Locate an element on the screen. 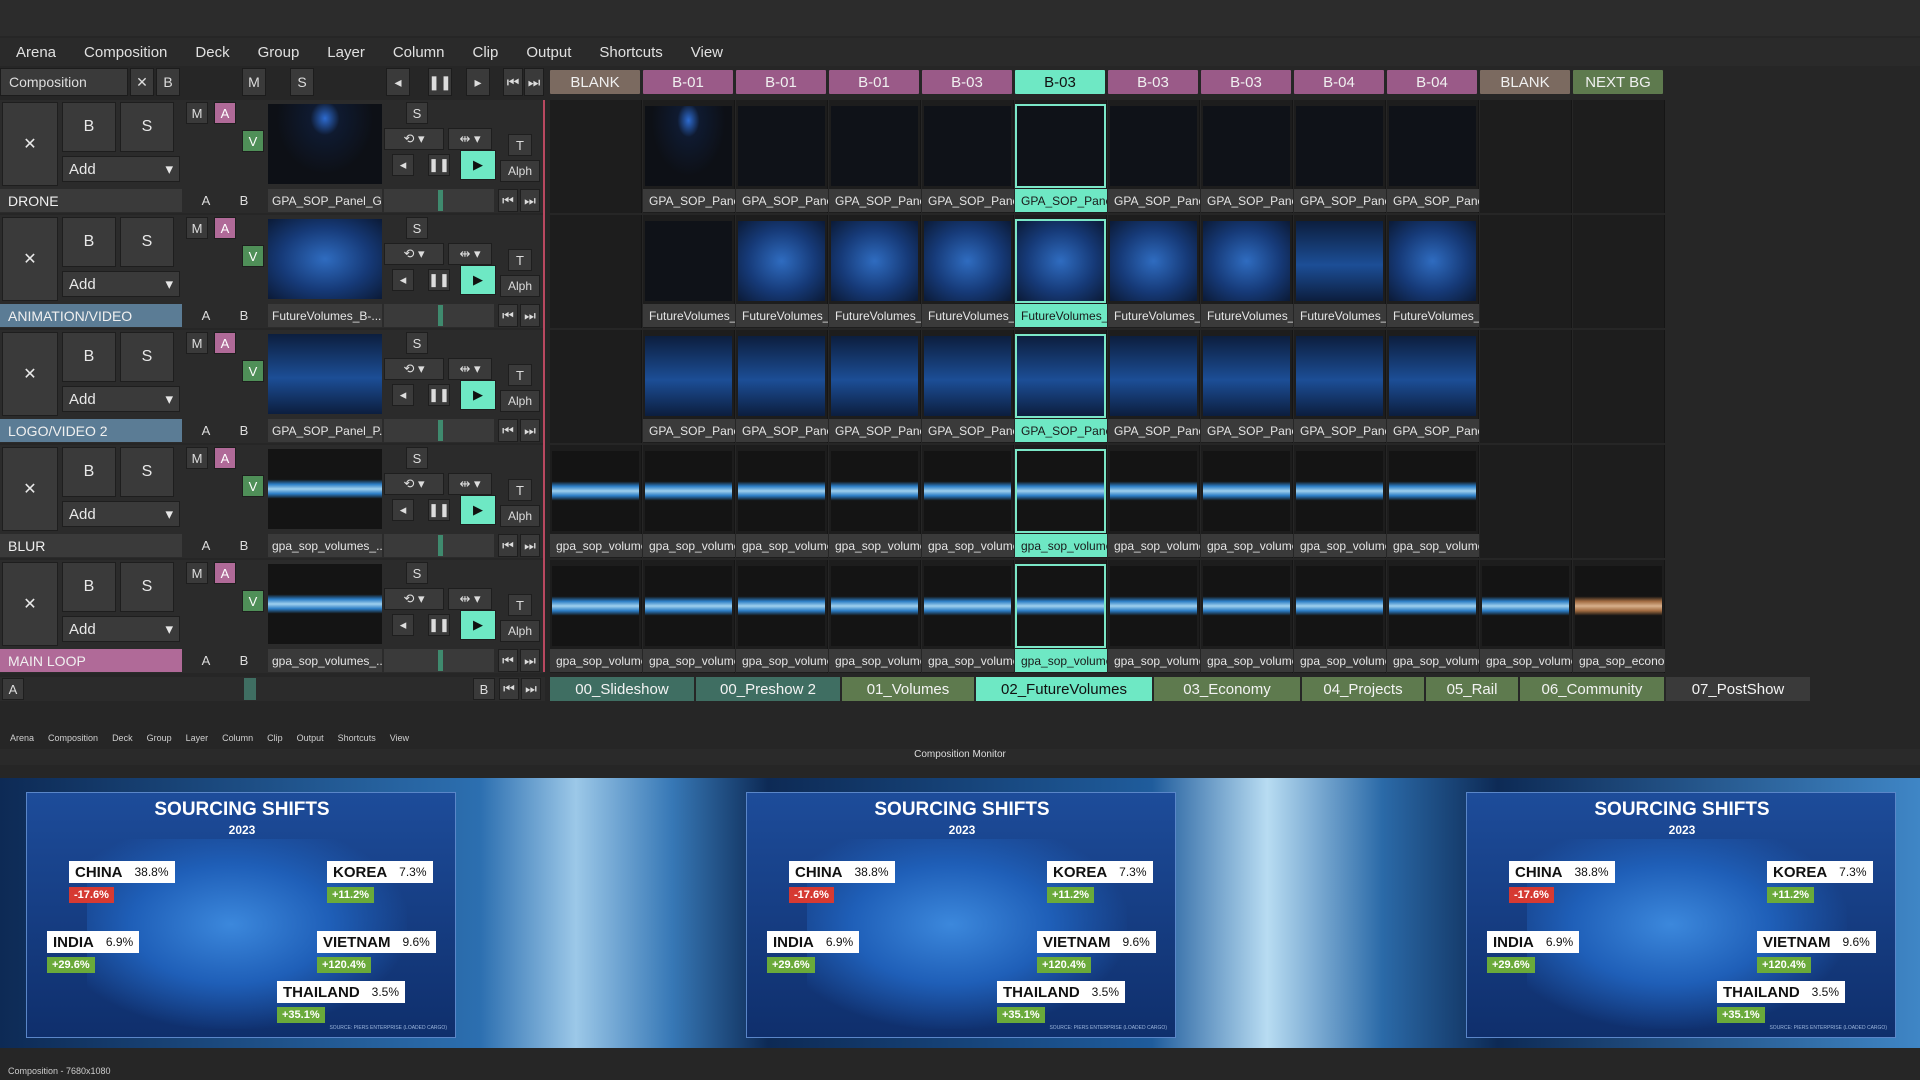 The image size is (1920, 1080). composition-close-button: ✕ is located at coordinates (142, 82).